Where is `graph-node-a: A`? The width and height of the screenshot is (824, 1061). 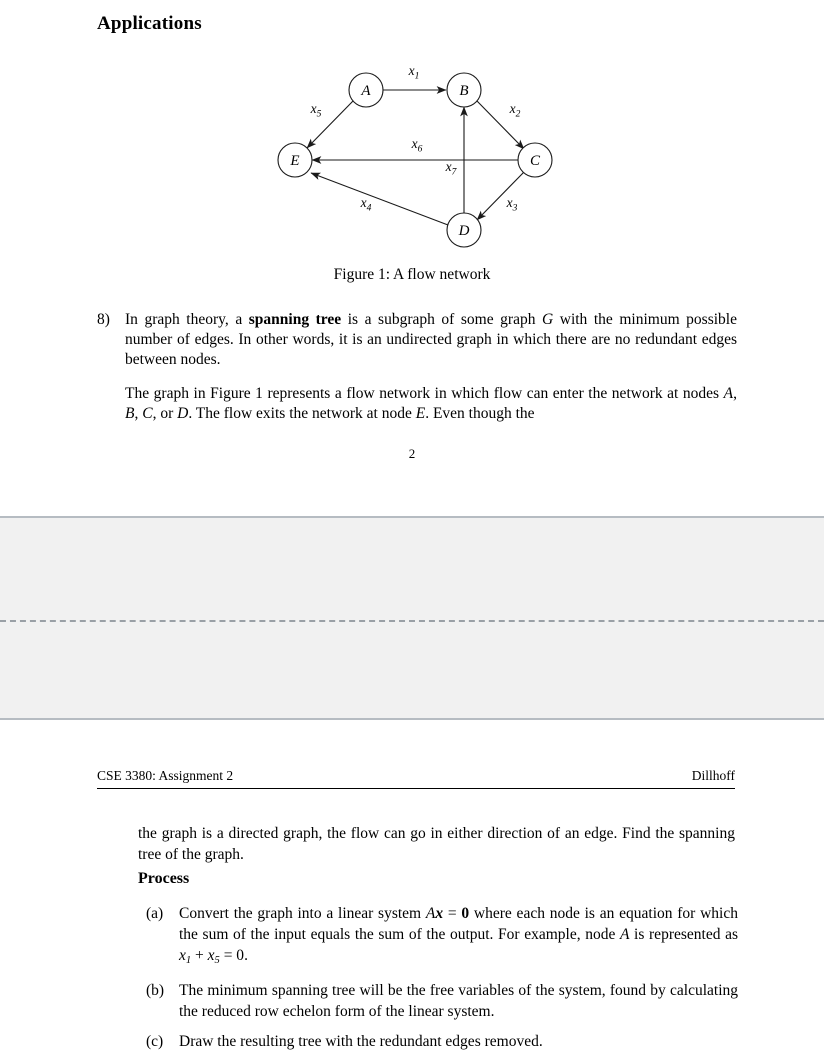 graph-node-a: A is located at coordinates (366, 90).